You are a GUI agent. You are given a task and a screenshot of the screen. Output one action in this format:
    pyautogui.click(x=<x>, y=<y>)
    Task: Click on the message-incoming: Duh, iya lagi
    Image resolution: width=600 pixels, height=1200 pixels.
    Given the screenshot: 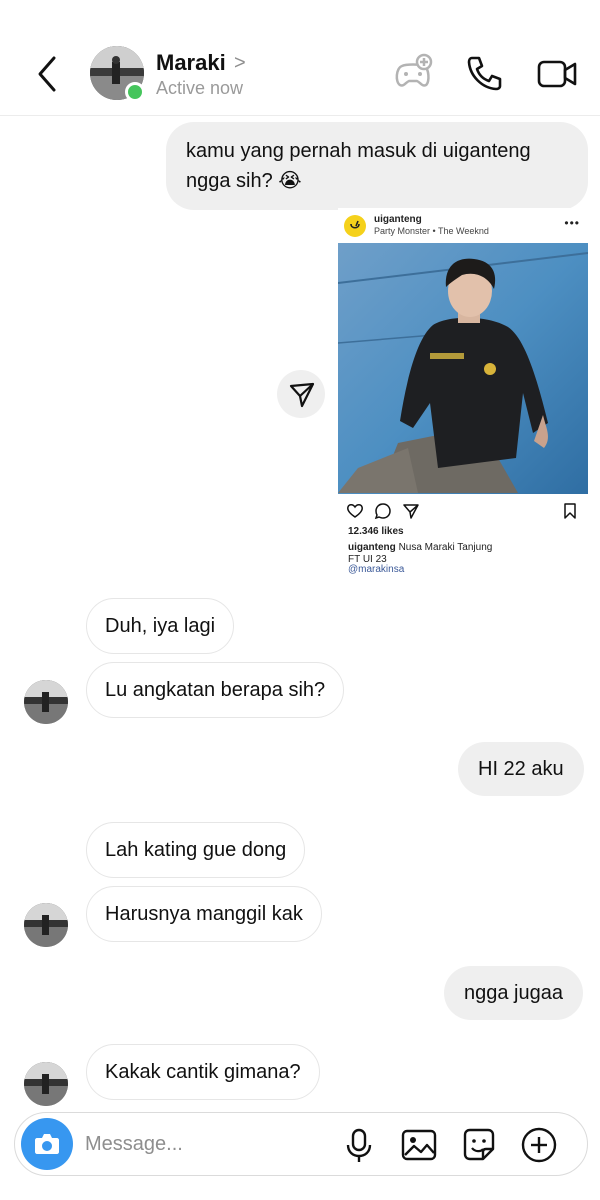 What is the action you would take?
    pyautogui.click(x=160, y=626)
    